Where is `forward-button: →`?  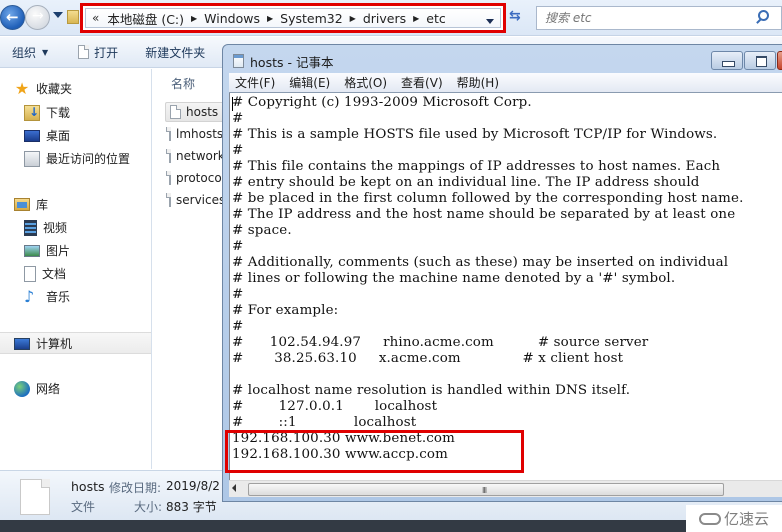
forward-button: → is located at coordinates (37, 17).